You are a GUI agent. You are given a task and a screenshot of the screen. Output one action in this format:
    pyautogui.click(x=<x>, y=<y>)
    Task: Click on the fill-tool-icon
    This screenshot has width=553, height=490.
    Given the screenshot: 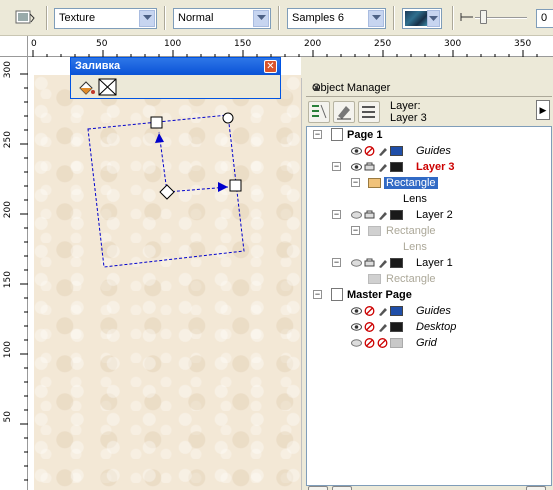 What is the action you would take?
    pyautogui.click(x=25, y=18)
    